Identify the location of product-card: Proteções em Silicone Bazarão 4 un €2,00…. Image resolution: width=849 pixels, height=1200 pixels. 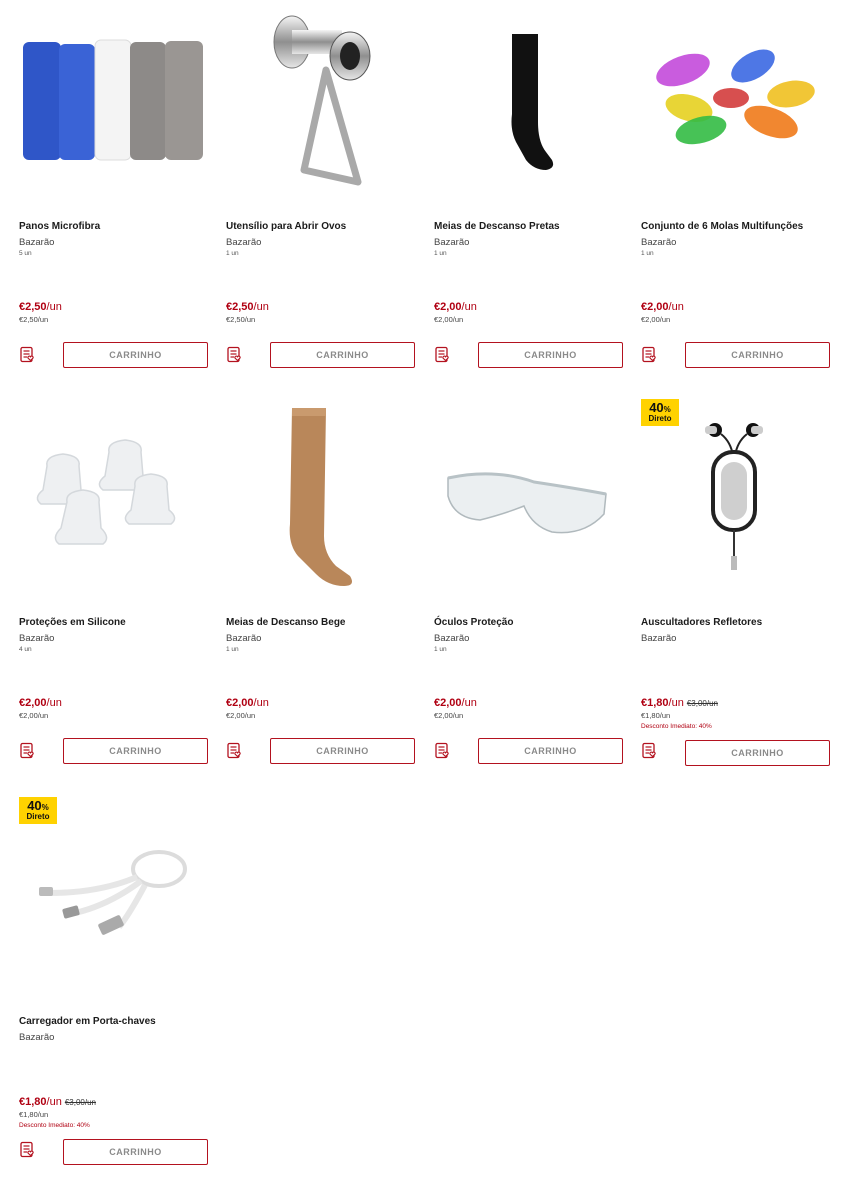
(114, 591).